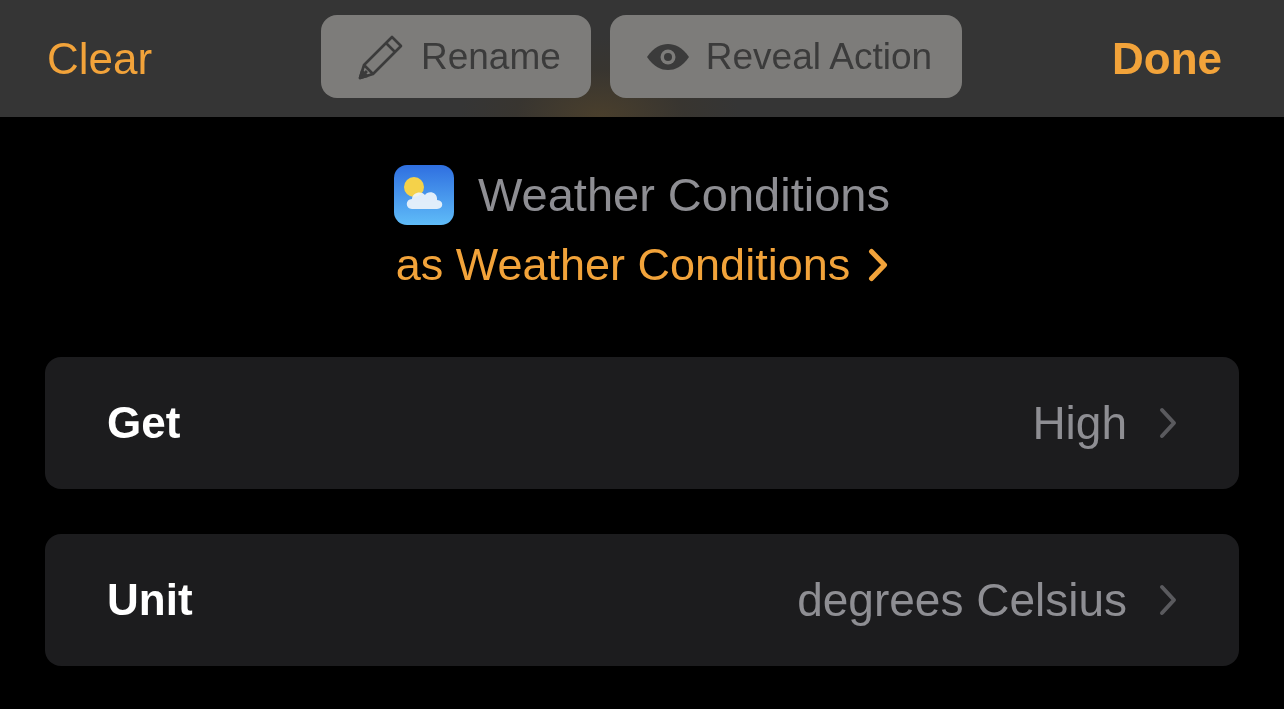 The height and width of the screenshot is (709, 1284). What do you see at coordinates (150, 600) in the screenshot?
I see `parameter-label: Unit` at bounding box center [150, 600].